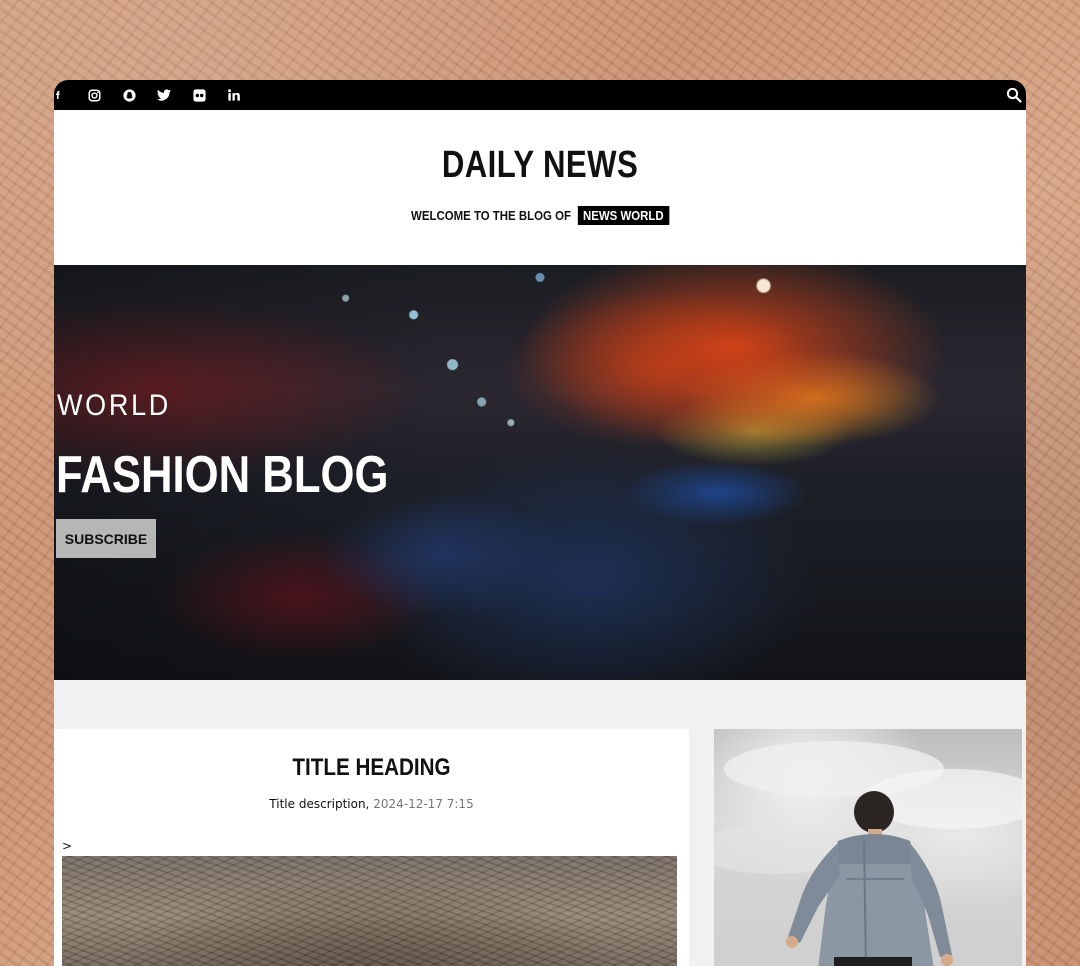  Describe the element at coordinates (94, 95) in the screenshot. I see `instagram-icon` at that location.